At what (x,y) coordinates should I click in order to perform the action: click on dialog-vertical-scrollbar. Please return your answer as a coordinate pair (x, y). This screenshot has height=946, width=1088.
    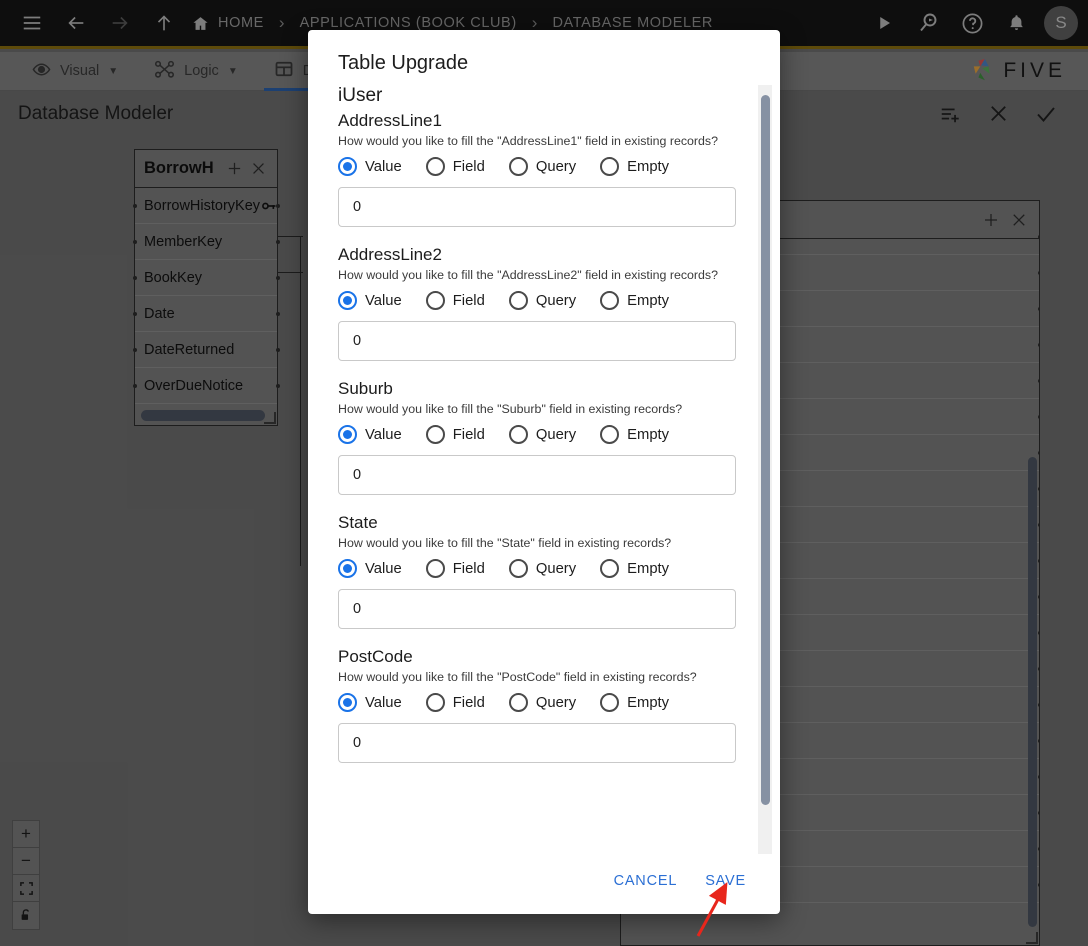
    Looking at the image, I should click on (765, 469).